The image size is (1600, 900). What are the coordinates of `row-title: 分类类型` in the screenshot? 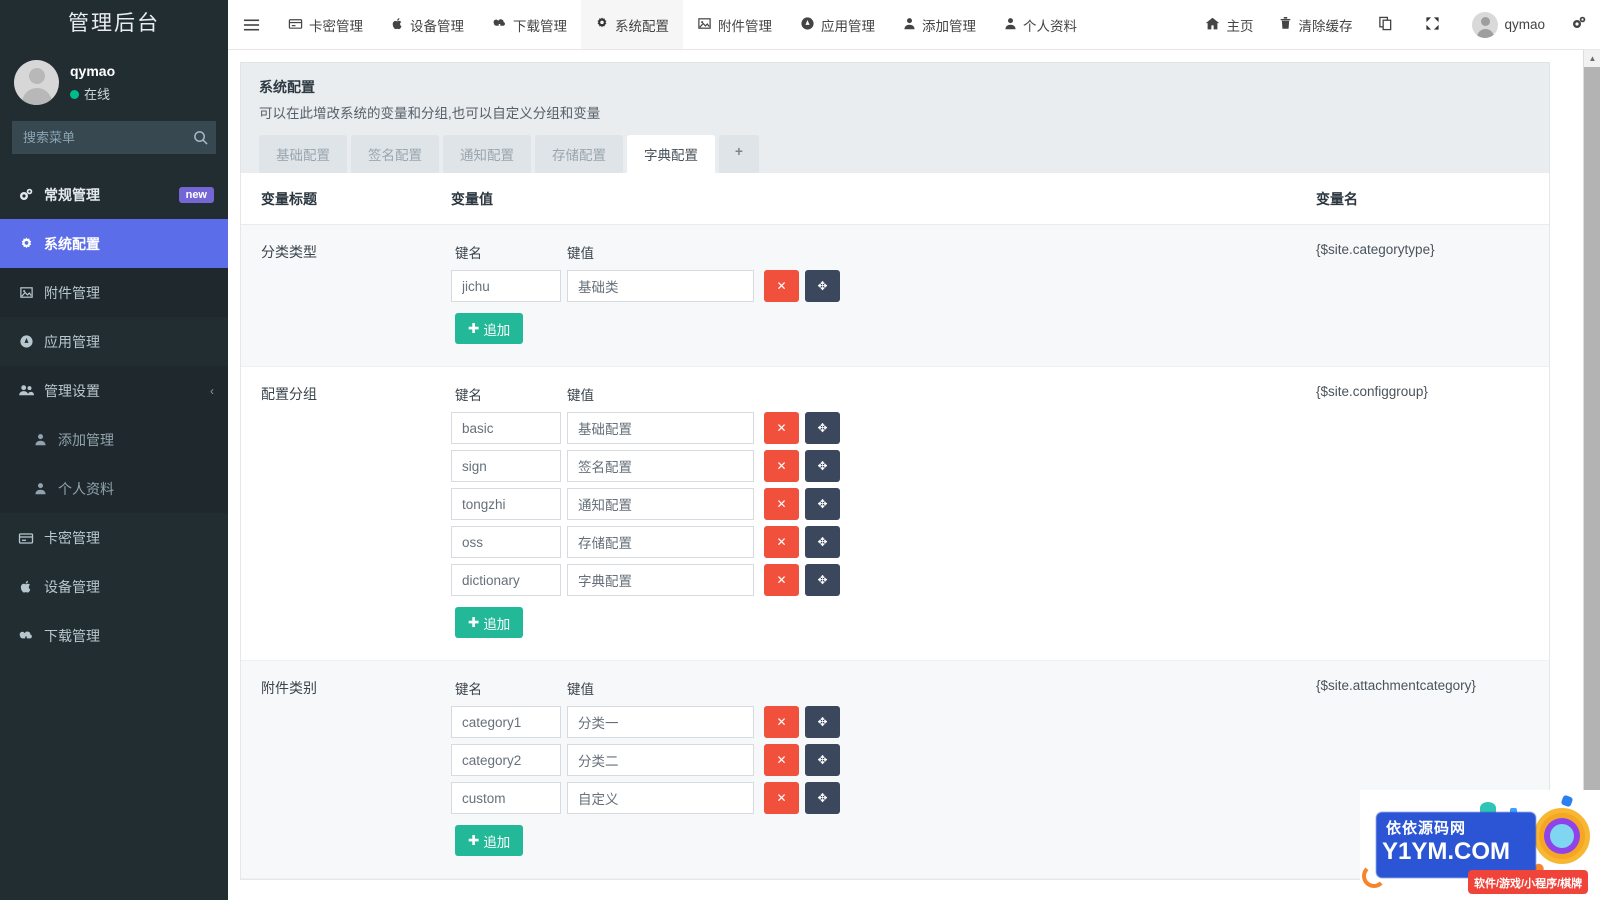 It's located at (346, 295).